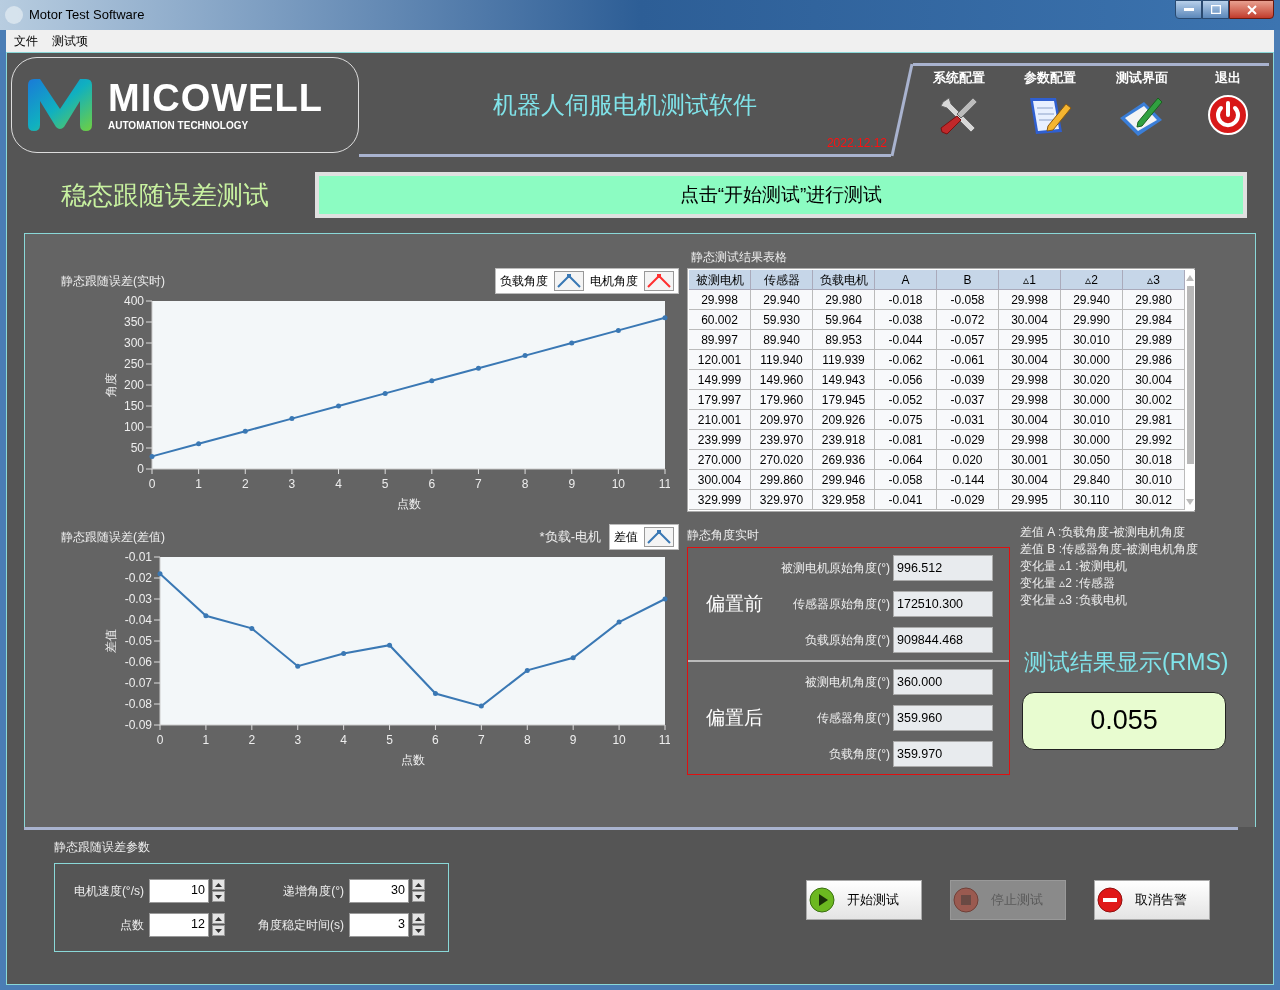  I want to click on table-cell: 89.953, so click(844, 340).